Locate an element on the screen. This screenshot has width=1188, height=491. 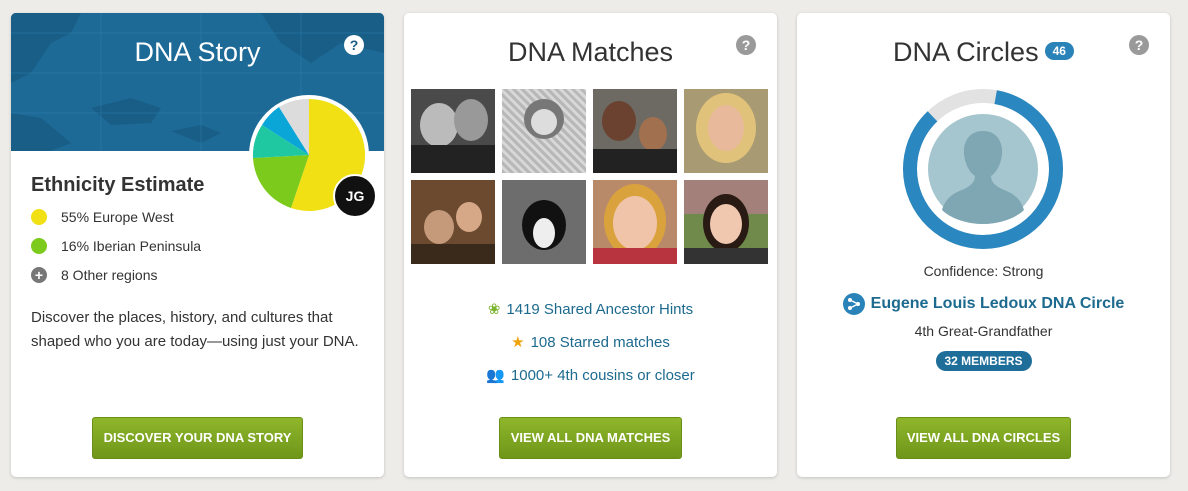
region-label: 55% Europe West is located at coordinates (117, 217).